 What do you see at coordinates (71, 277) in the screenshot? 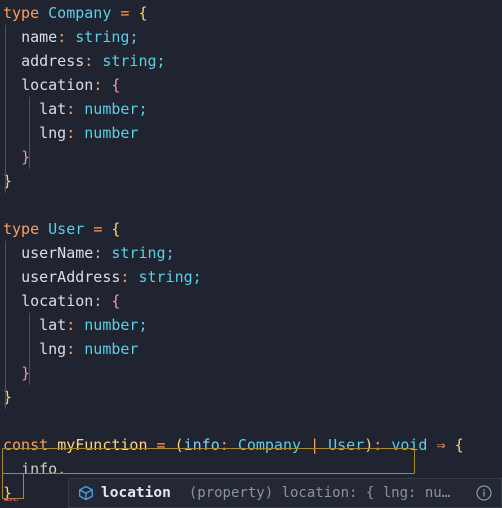
I see `code-token: userAddress` at bounding box center [71, 277].